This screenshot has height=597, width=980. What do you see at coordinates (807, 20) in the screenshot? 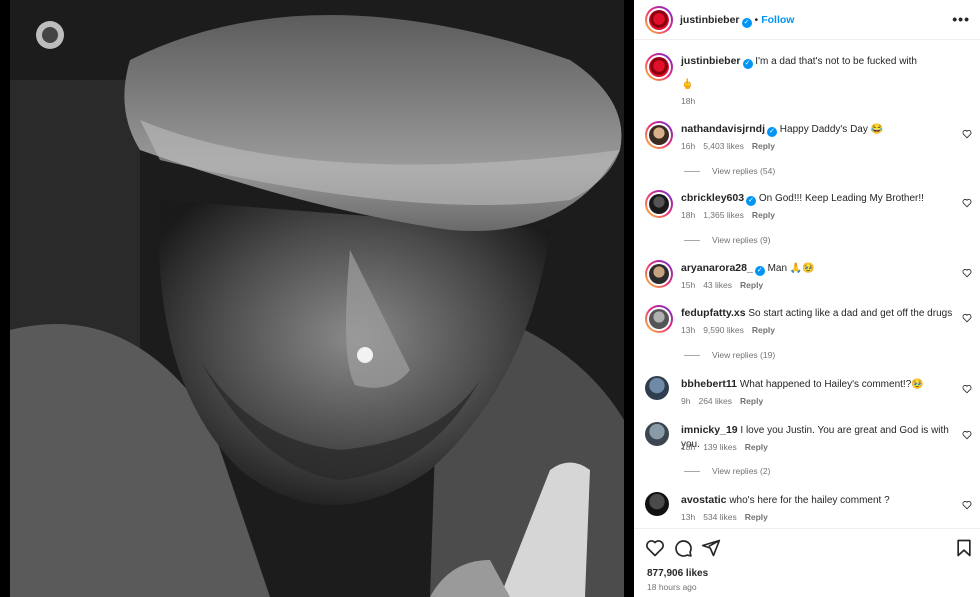
I see `post-header: justinbieber ✓ • Follow •••` at bounding box center [807, 20].